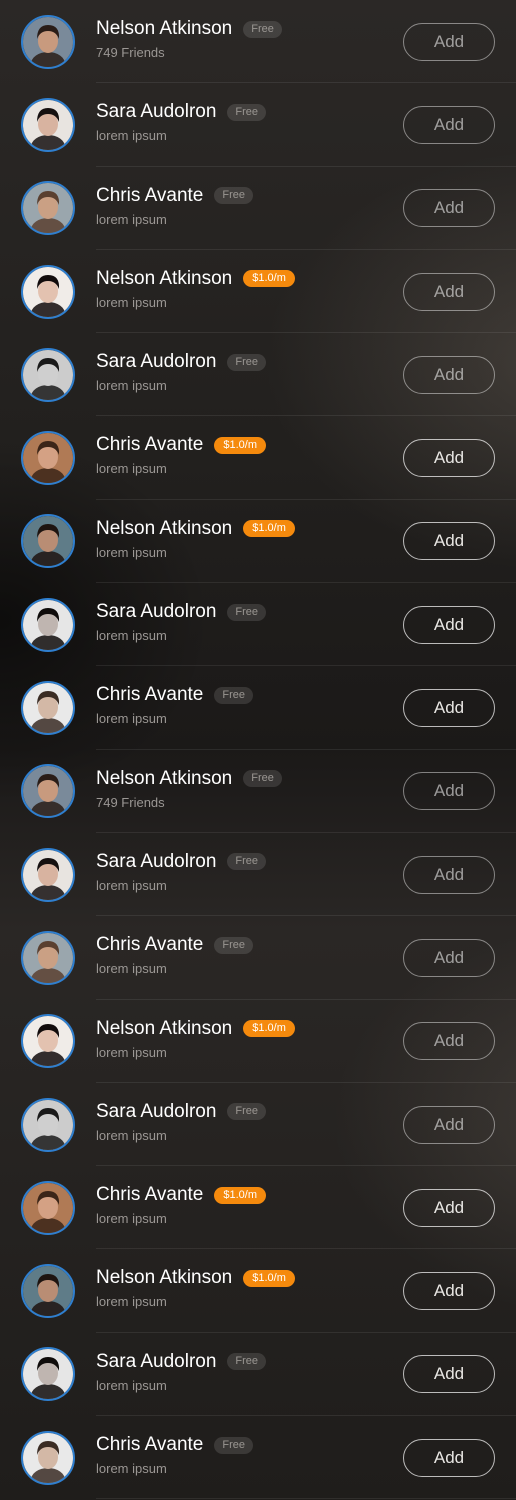  What do you see at coordinates (189, 29) in the screenshot?
I see `contact-name-line: Nelson Atkinson Free` at bounding box center [189, 29].